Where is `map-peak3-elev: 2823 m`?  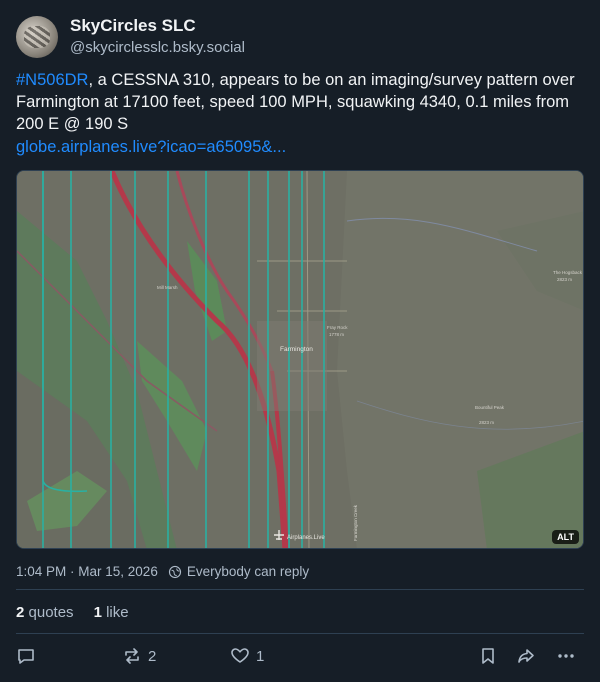
map-peak3-elev: 2823 m is located at coordinates (564, 279).